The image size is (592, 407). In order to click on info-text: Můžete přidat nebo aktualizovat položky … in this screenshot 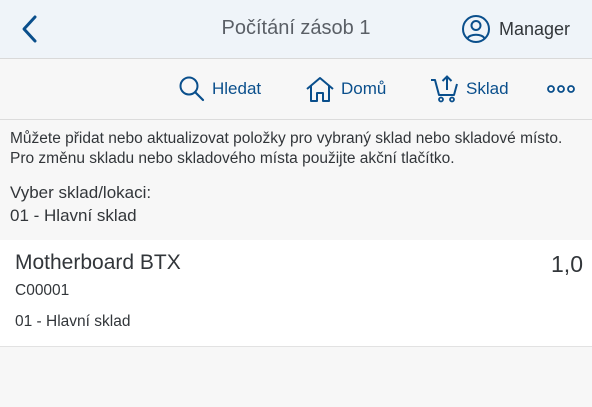, I will do `click(286, 148)`.